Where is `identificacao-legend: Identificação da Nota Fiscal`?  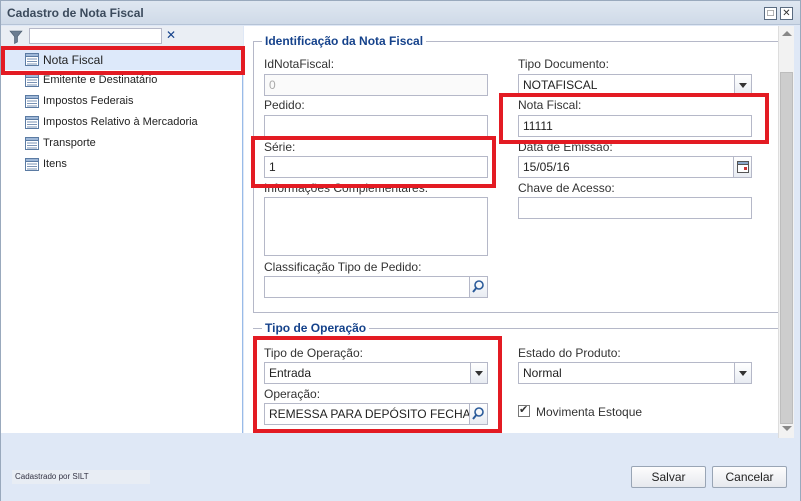 identificacao-legend: Identificação da Nota Fiscal is located at coordinates (344, 41).